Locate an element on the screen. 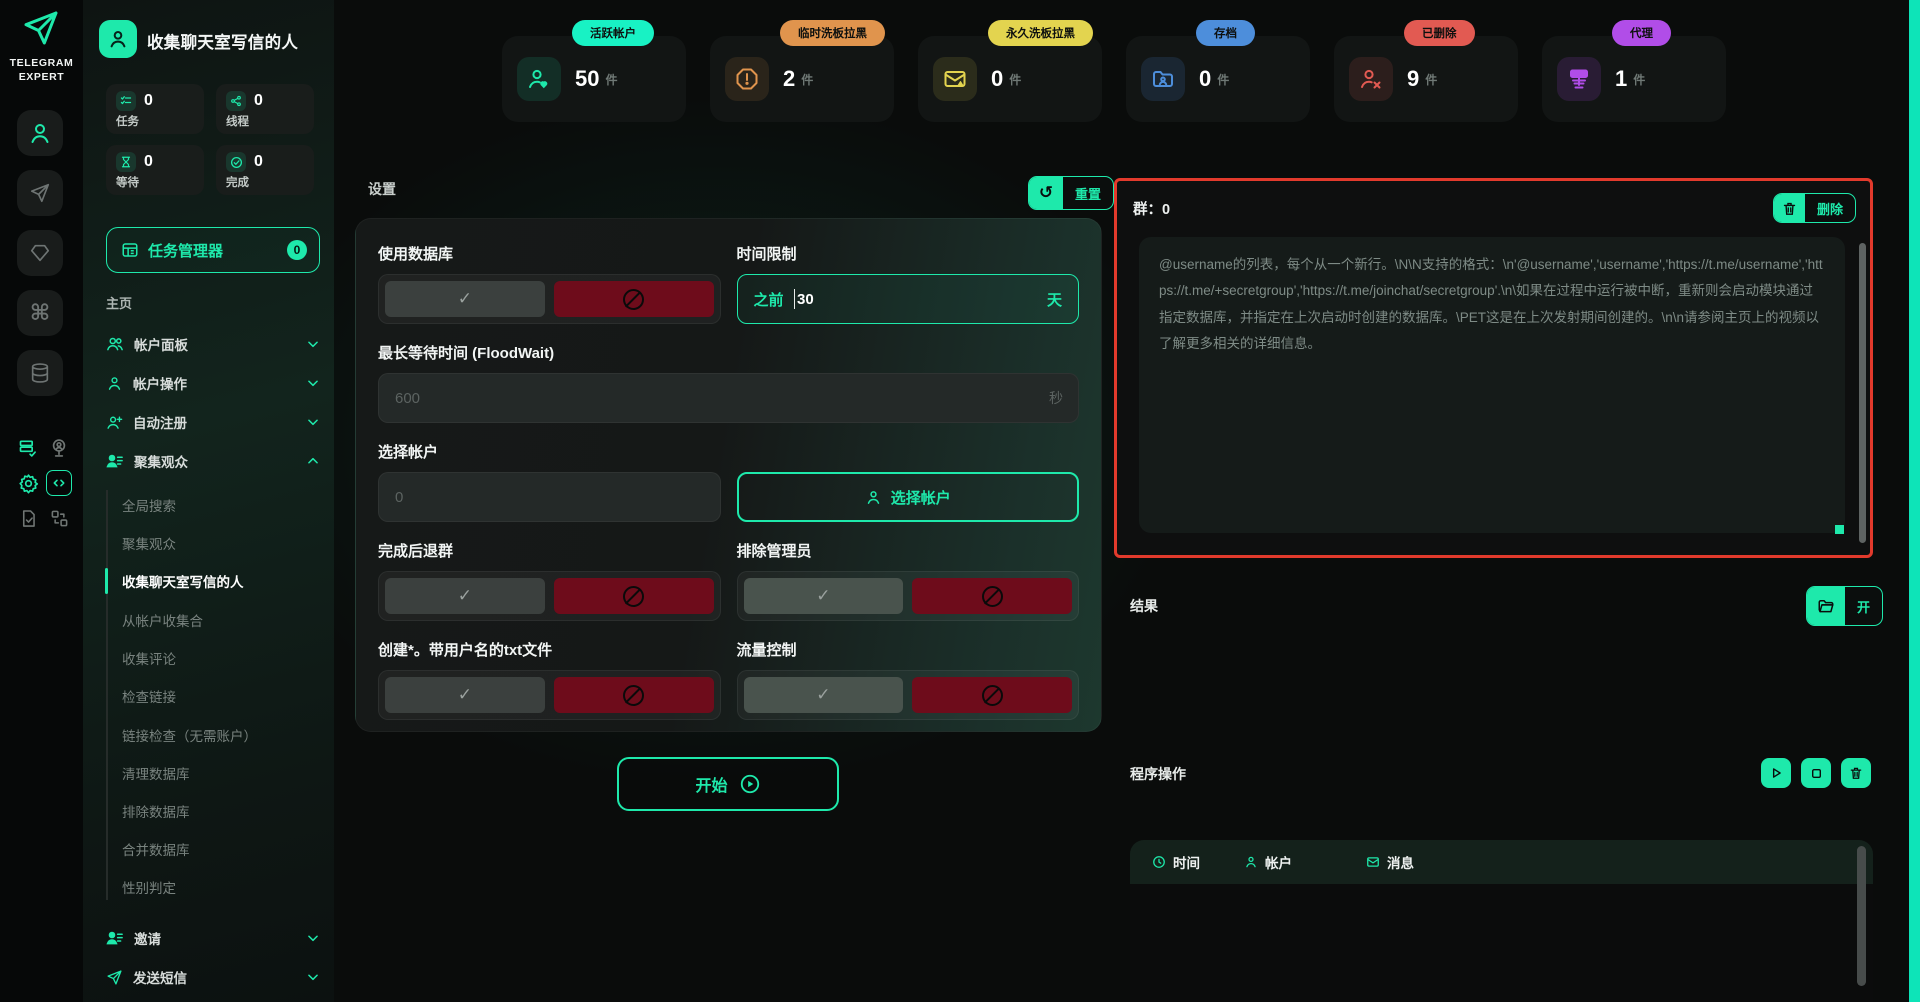 The height and width of the screenshot is (1002, 1920). field-label: 流量控制 is located at coordinates (766, 650).